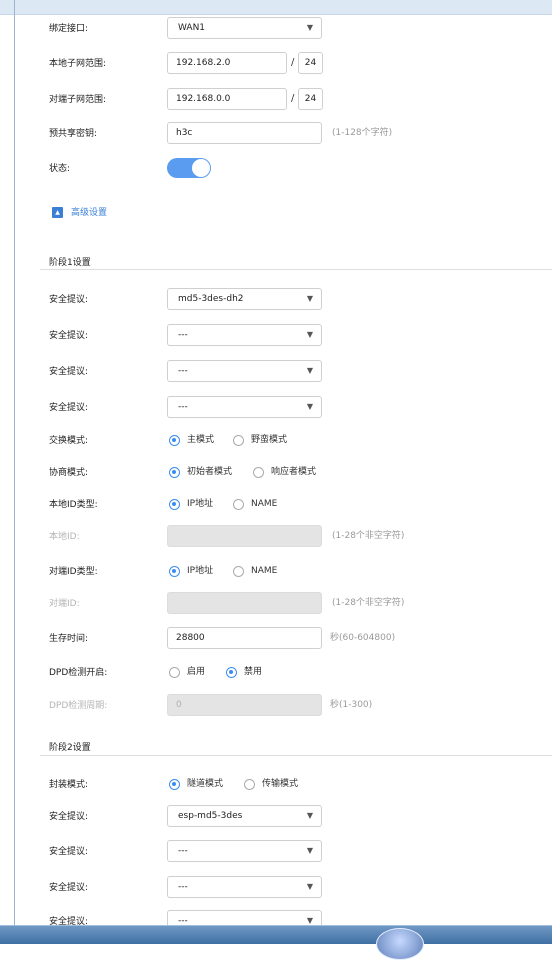 The image size is (552, 960). Describe the element at coordinates (189, 168) in the screenshot. I see `status-toggle` at that location.